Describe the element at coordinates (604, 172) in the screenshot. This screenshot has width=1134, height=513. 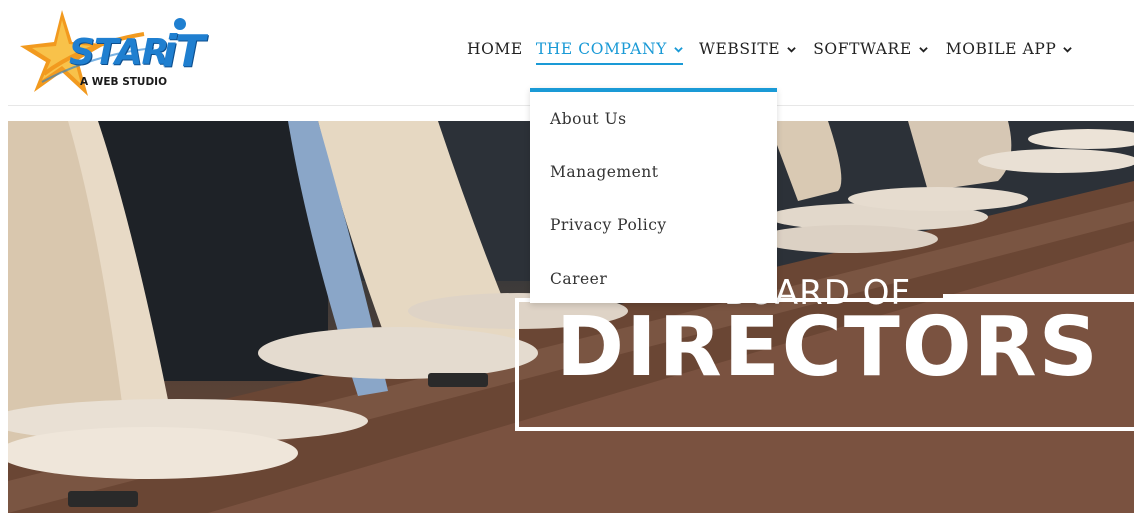
I see `dropdown-item-management: Management` at that location.